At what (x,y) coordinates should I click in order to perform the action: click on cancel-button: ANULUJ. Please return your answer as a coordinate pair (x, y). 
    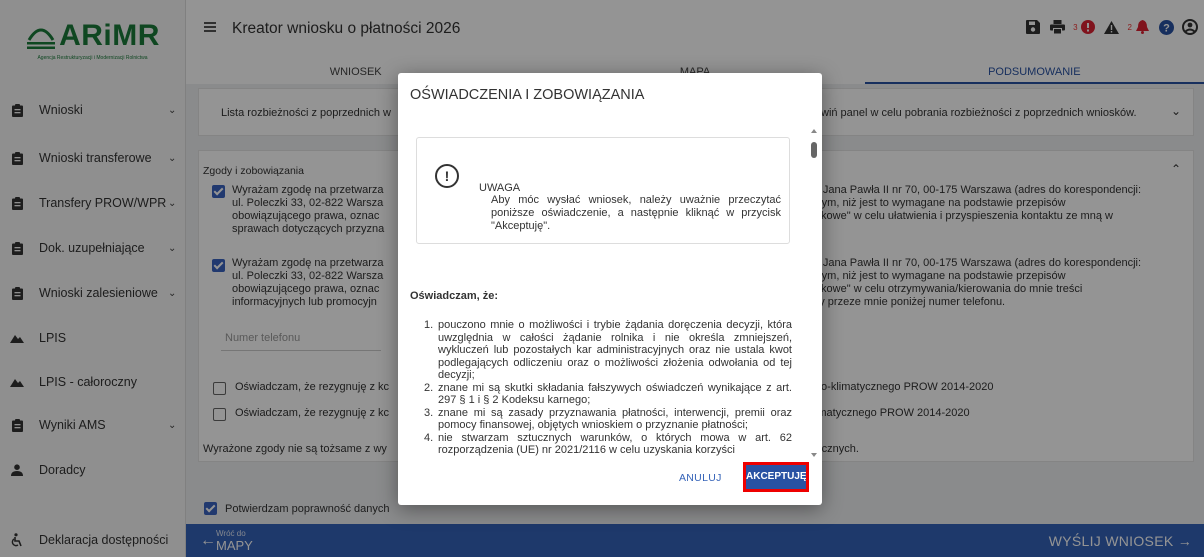
    Looking at the image, I should click on (700, 478).